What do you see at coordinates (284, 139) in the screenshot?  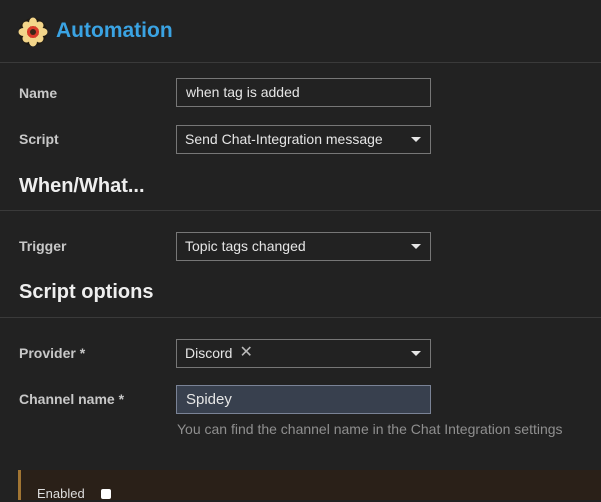 I see `script-select-value: Send Chat-Integration message` at bounding box center [284, 139].